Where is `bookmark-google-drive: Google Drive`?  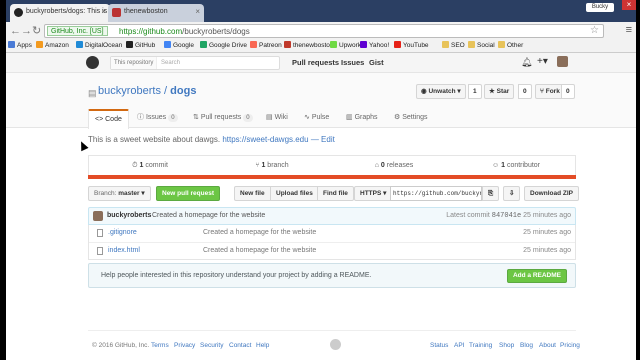
bookmark-google-drive: Google Drive is located at coordinates (223, 46).